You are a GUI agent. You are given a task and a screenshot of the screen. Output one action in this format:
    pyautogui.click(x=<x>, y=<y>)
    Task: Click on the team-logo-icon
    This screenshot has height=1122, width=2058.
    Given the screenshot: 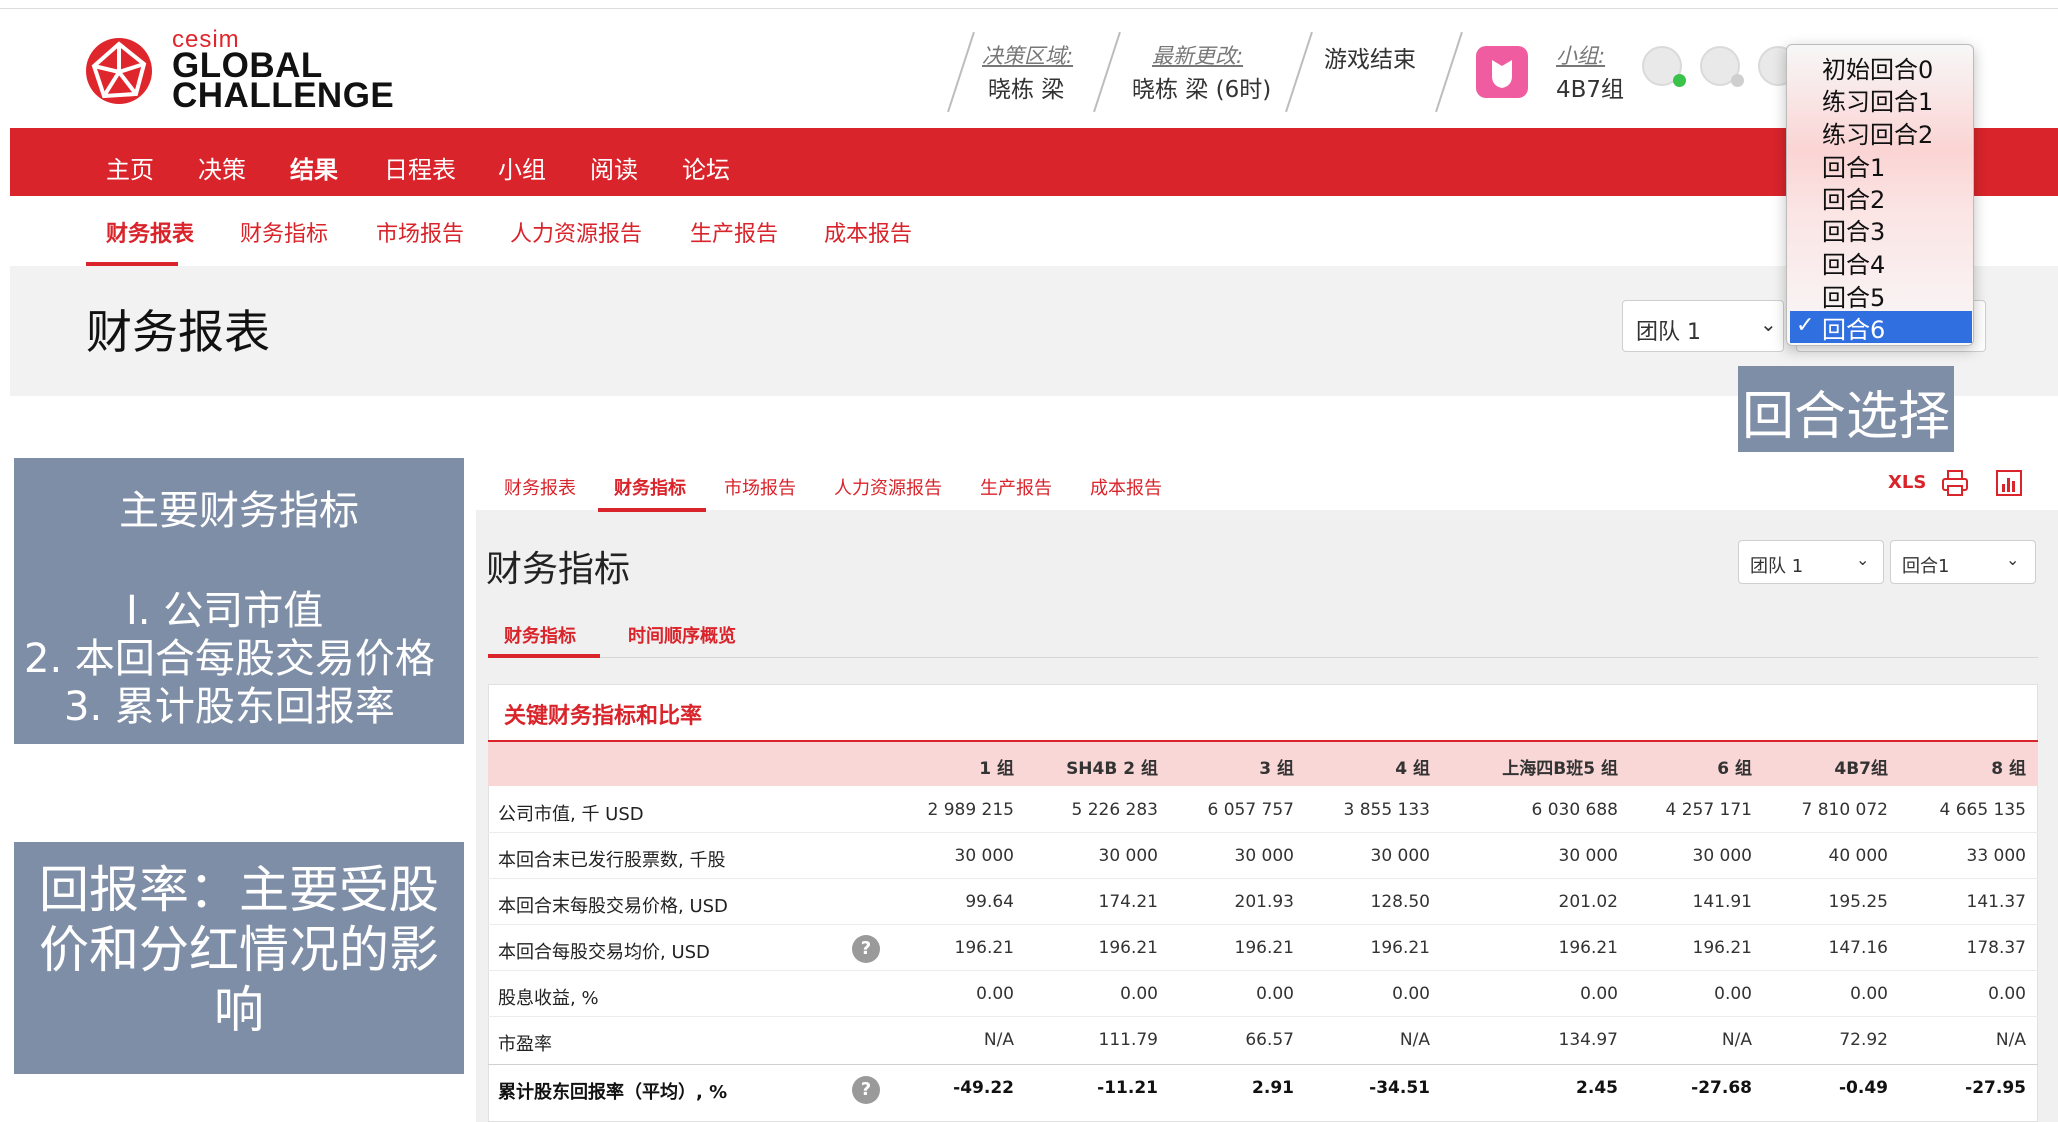 What is the action you would take?
    pyautogui.click(x=1502, y=72)
    